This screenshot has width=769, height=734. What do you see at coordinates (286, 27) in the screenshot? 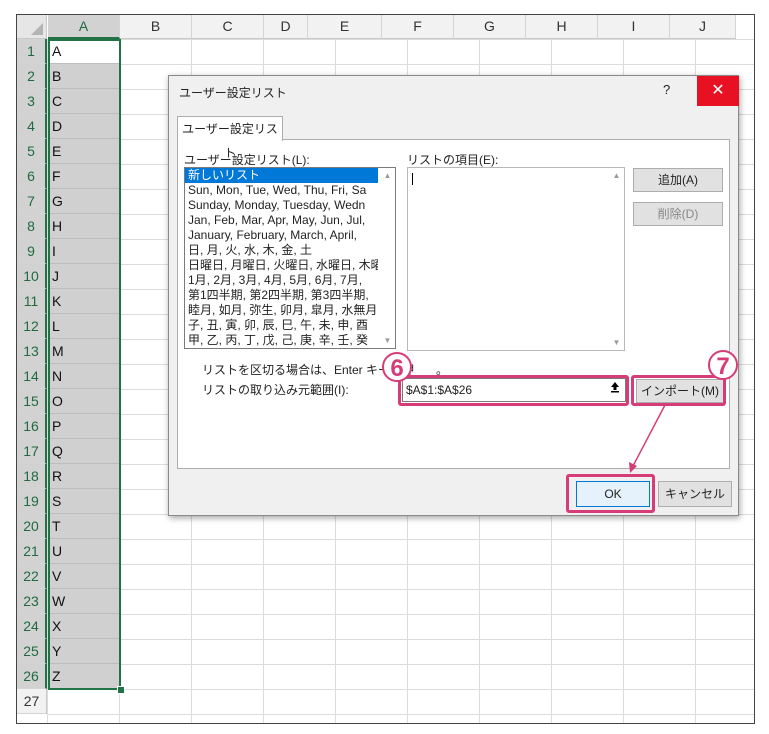
I see `column-header-d: D` at bounding box center [286, 27].